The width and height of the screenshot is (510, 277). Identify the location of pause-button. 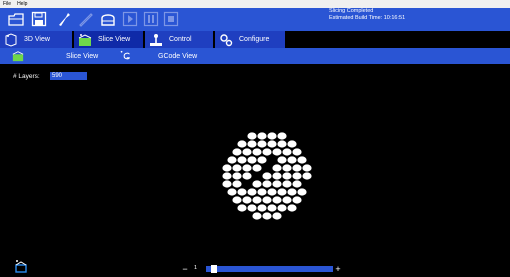
(151, 19).